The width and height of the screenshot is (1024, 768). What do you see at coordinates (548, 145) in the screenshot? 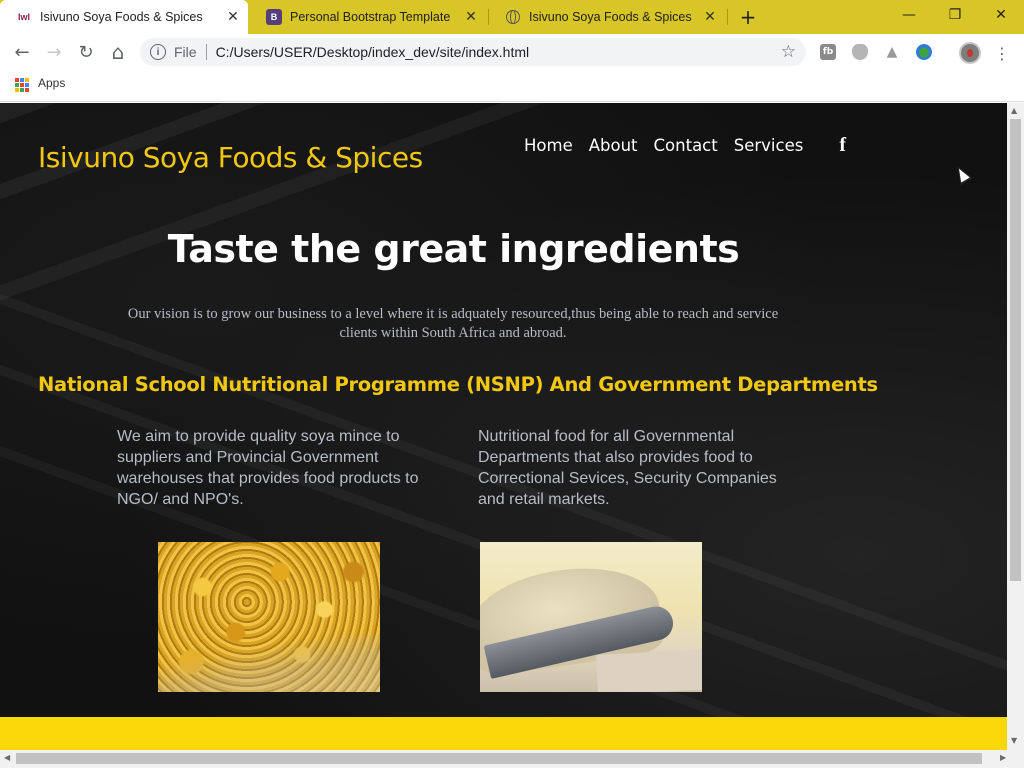
I see `nav-home: Home` at bounding box center [548, 145].